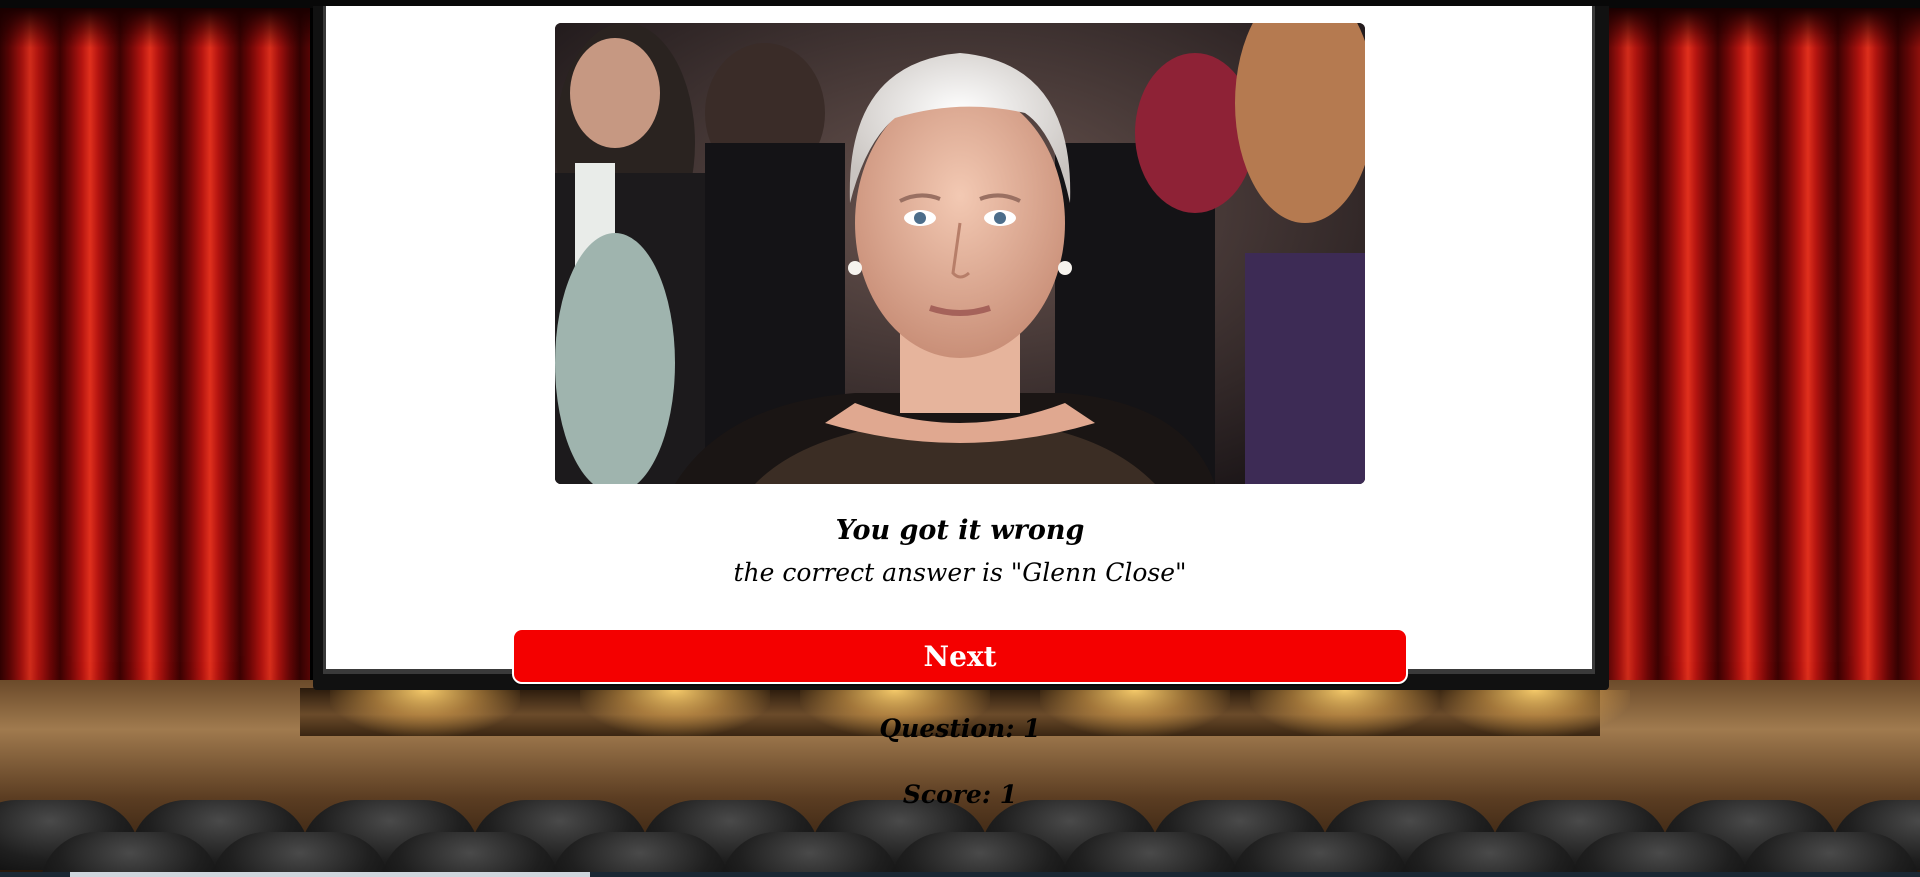  I want to click on scrollbar-thumb, so click(330, 874).